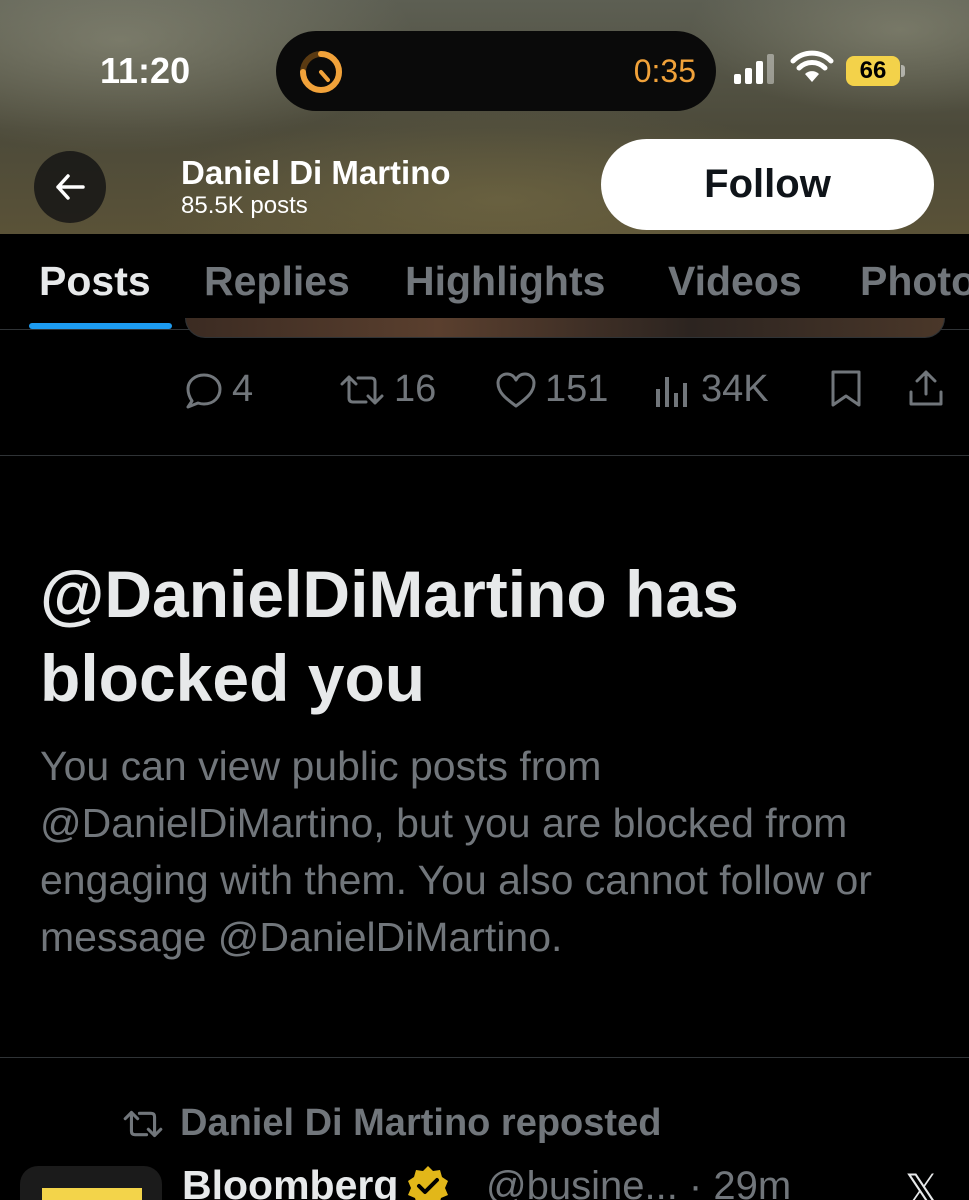 This screenshot has width=969, height=1200. Describe the element at coordinates (735, 281) in the screenshot. I see `tab-videos: Videos` at that location.